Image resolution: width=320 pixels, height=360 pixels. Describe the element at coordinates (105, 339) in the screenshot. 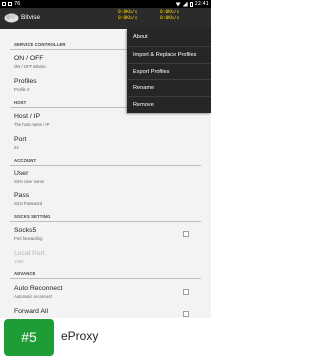

I see `bottom-banner: #5 eProxy` at that location.